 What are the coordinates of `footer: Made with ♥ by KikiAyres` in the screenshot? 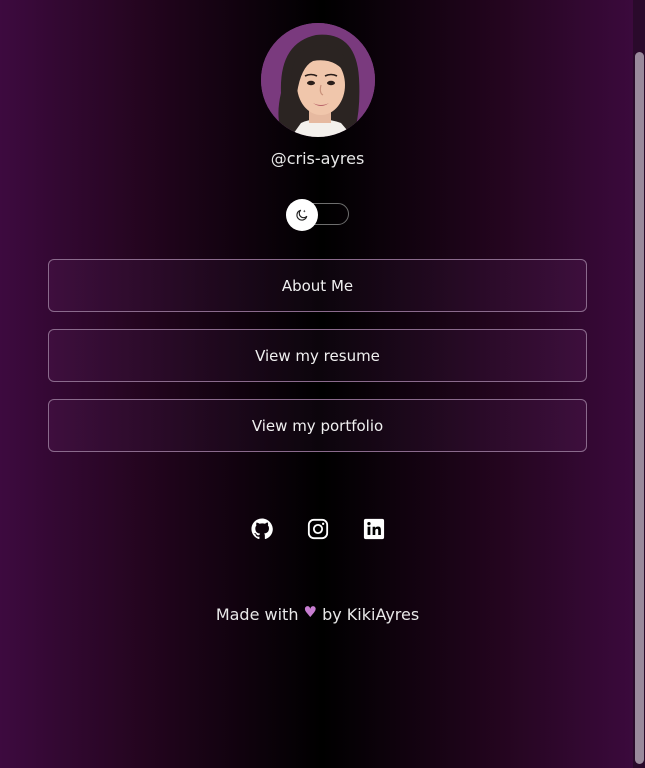 It's located at (317, 613).